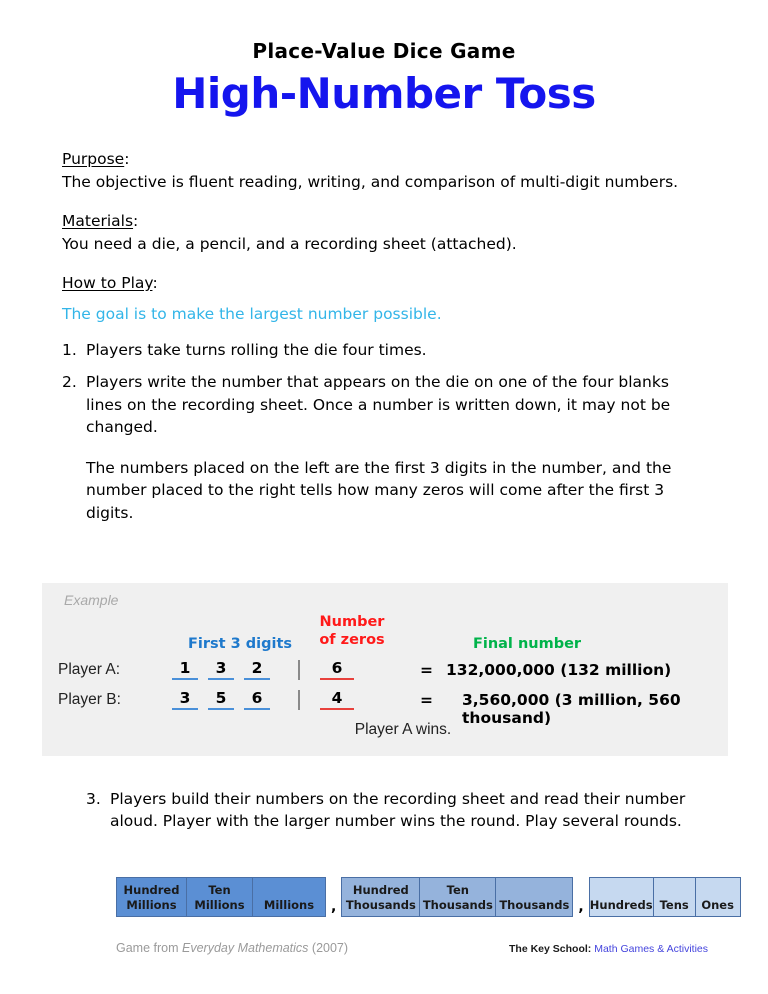 The image size is (768, 994). What do you see at coordinates (337, 669) in the screenshot?
I see `player-a-zeros: 6` at bounding box center [337, 669].